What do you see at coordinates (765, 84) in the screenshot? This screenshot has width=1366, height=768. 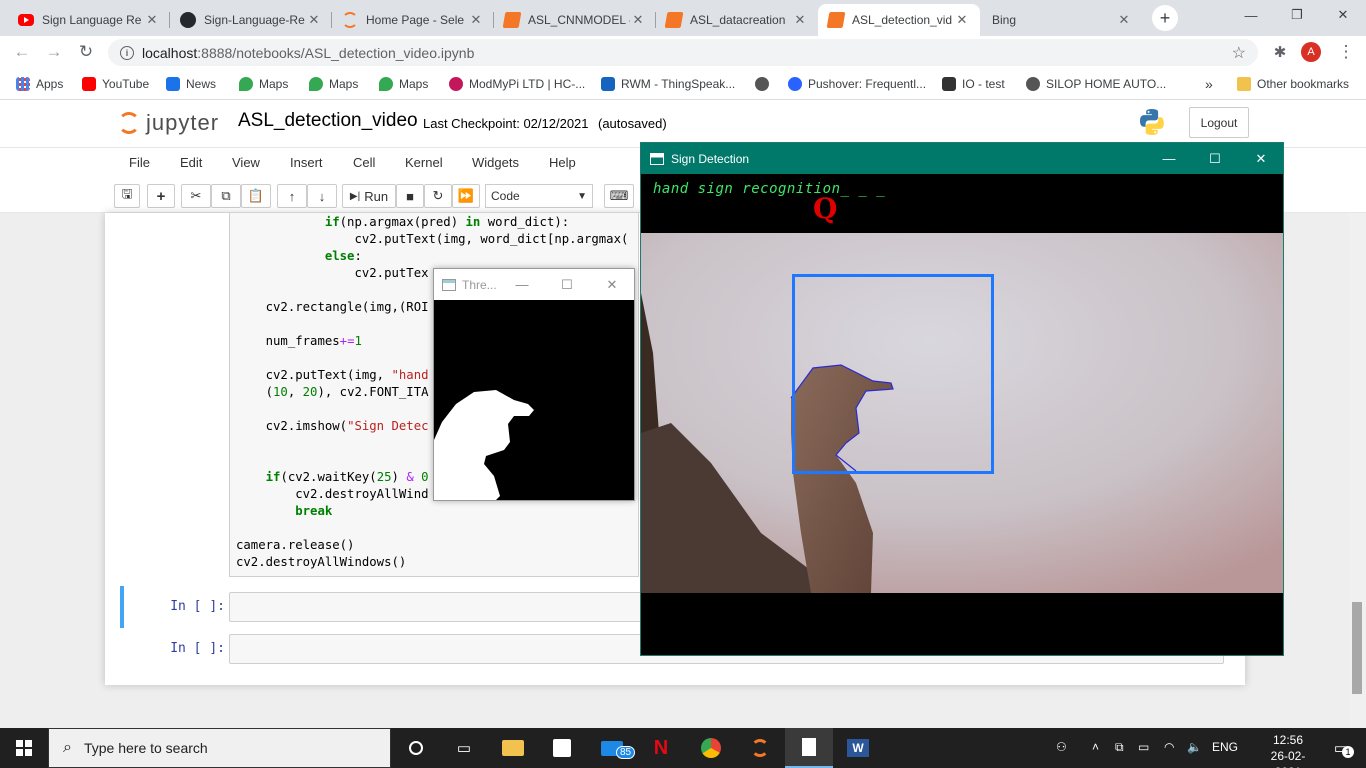 I see `bookmark-globe` at bounding box center [765, 84].